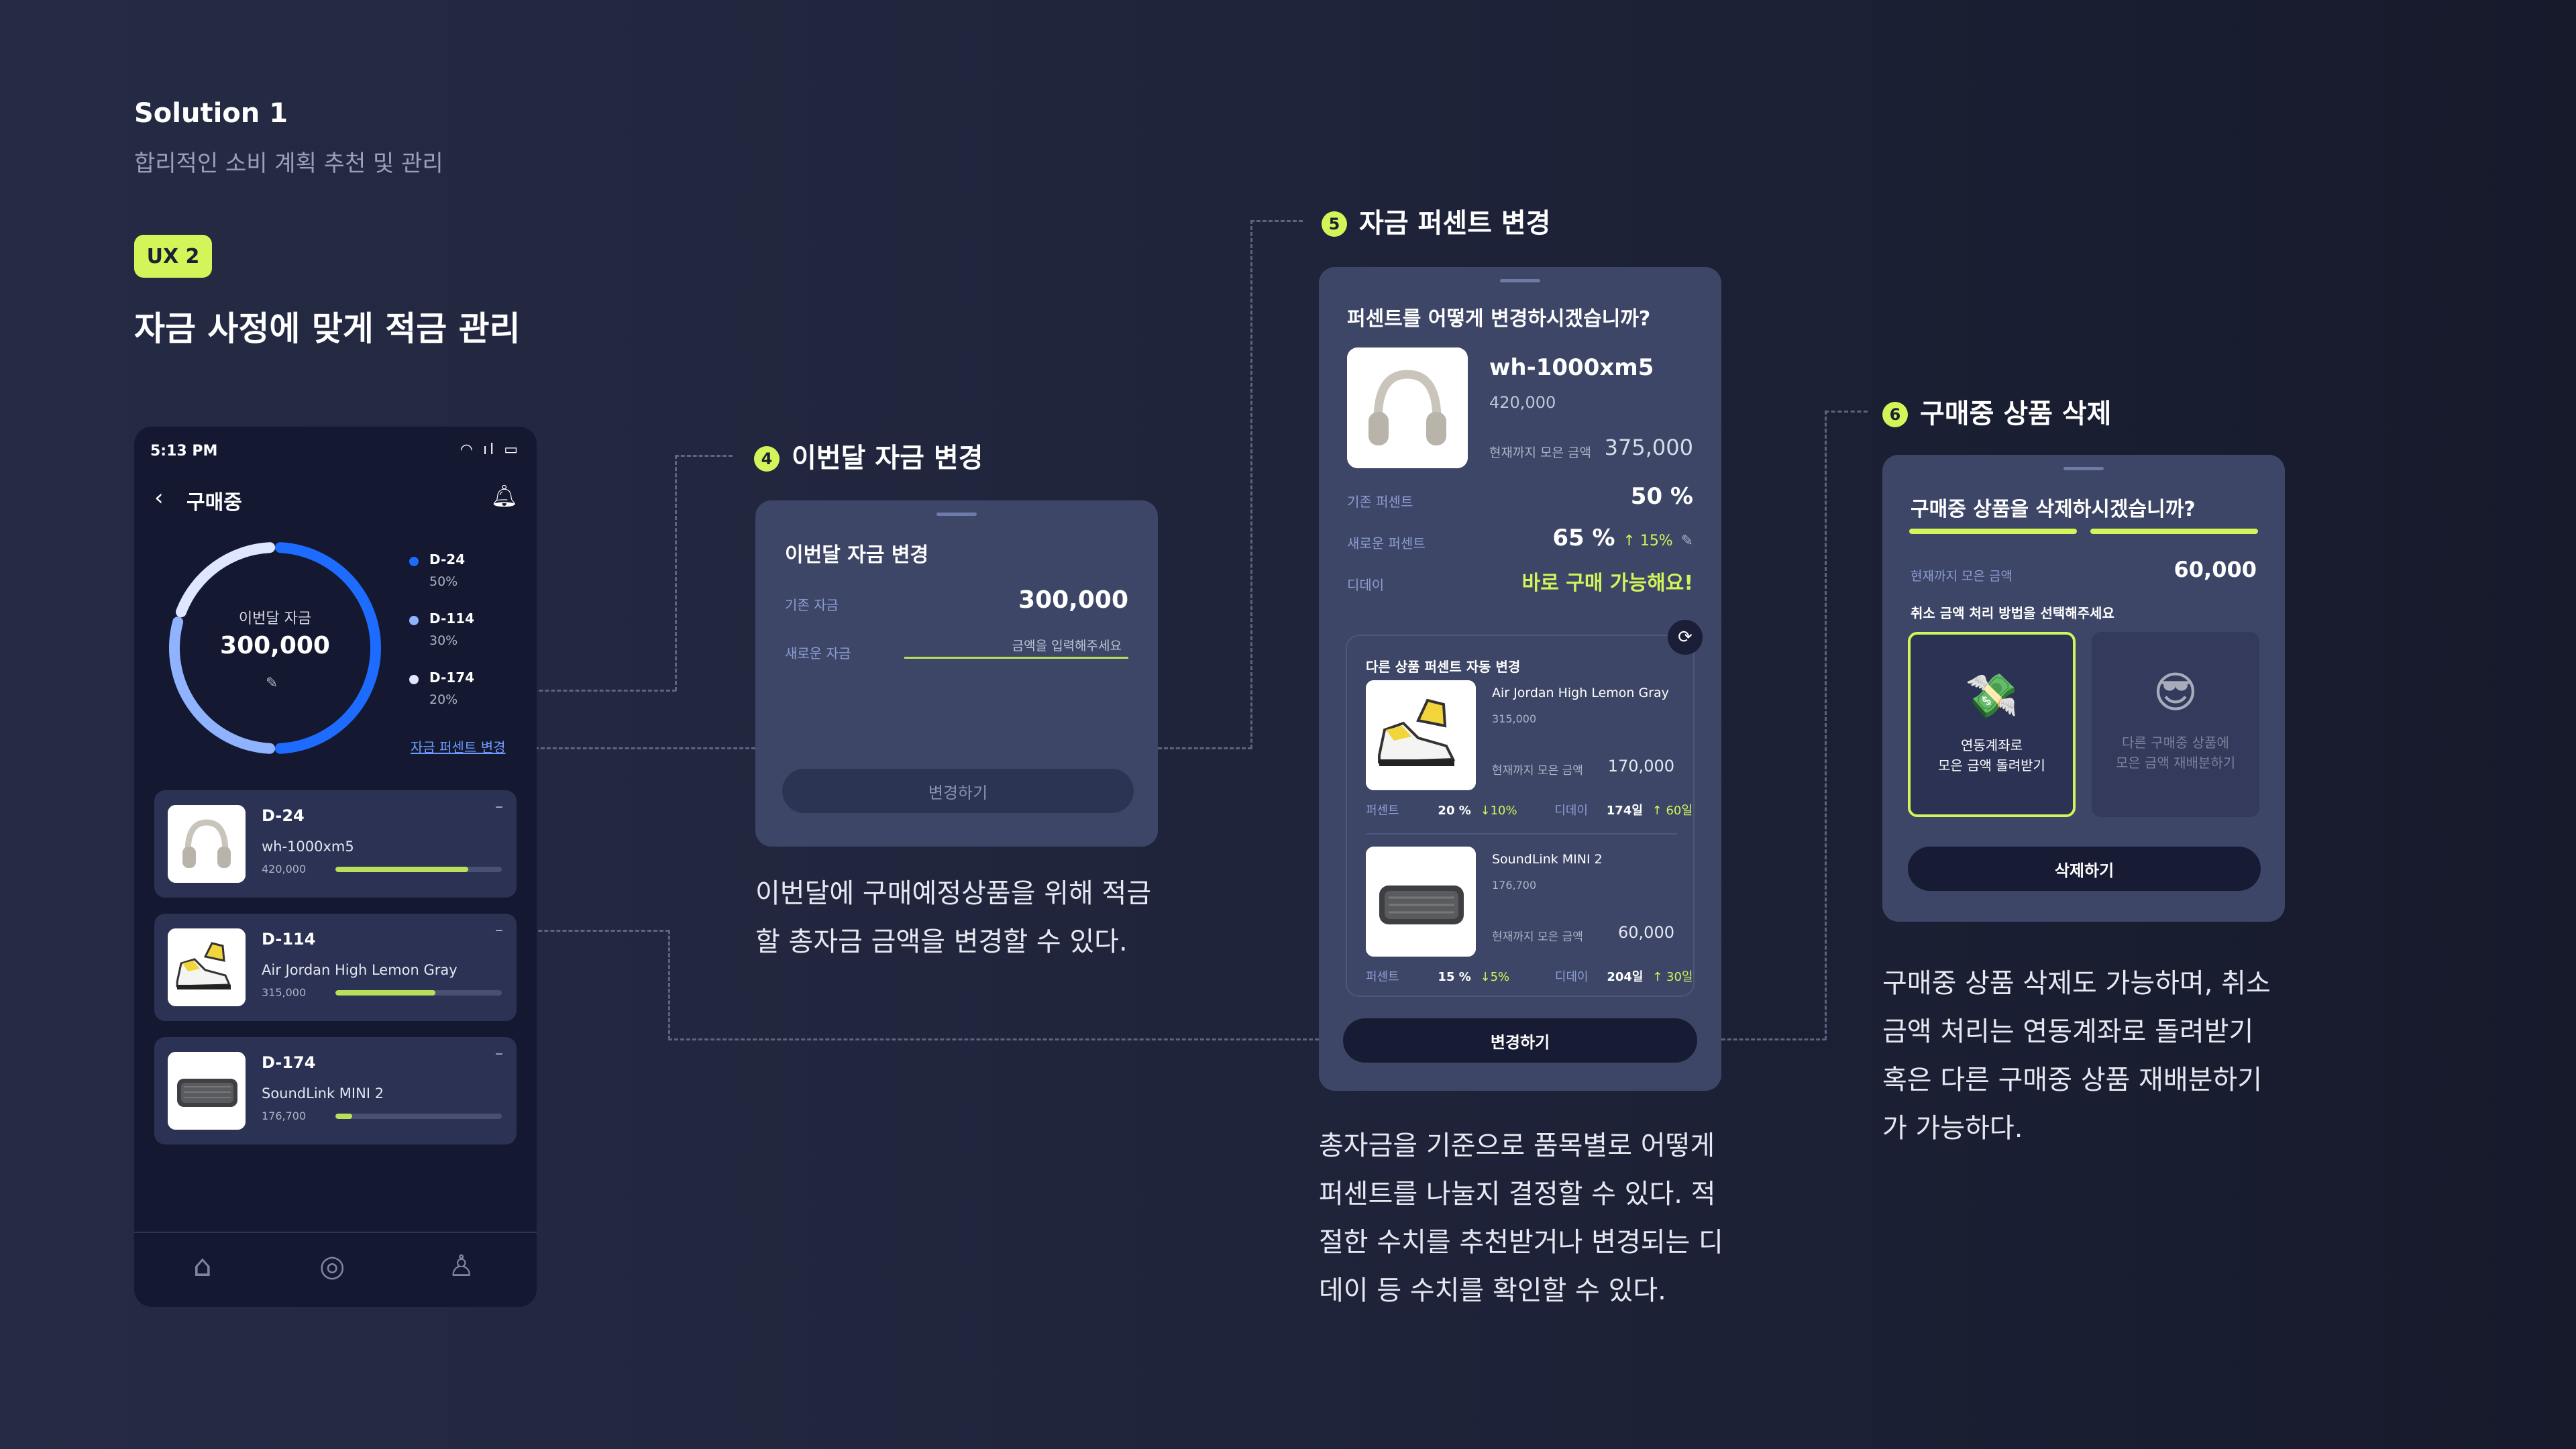 Image resolution: width=2576 pixels, height=1449 pixels. What do you see at coordinates (202, 1266) in the screenshot?
I see `home-icon: ⌂` at bounding box center [202, 1266].